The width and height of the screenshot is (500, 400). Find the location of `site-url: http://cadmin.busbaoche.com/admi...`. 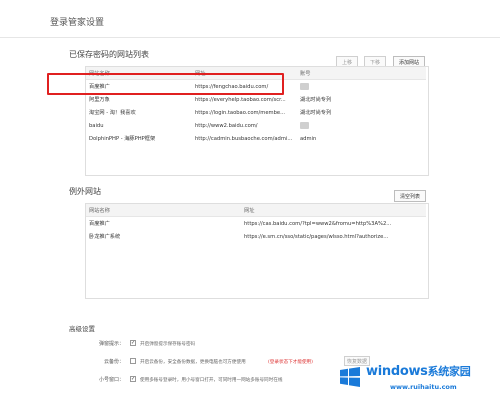

site-url: http://cadmin.busbaoche.com/admi... is located at coordinates (244, 138).